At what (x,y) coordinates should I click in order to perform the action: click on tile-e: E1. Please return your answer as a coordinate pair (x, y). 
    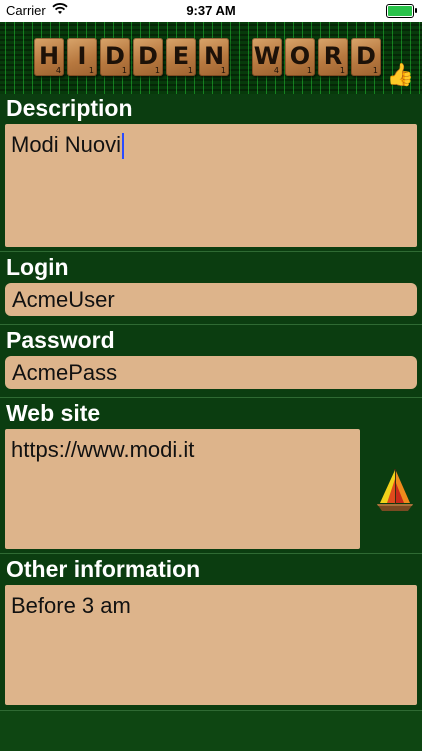
    Looking at the image, I should click on (181, 57).